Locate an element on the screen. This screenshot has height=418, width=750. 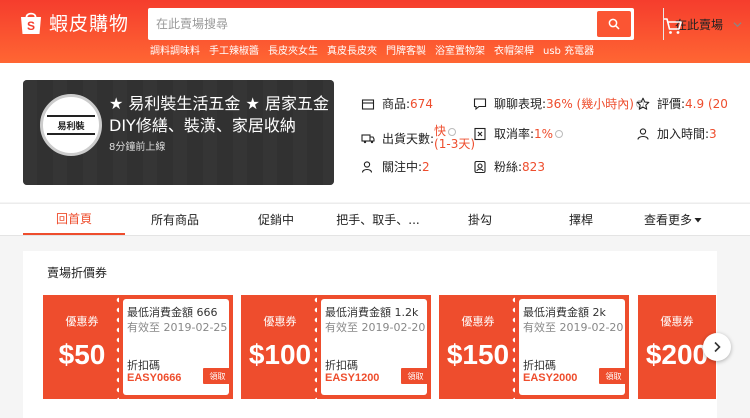
svg-text: S is located at coordinates (31, 26).